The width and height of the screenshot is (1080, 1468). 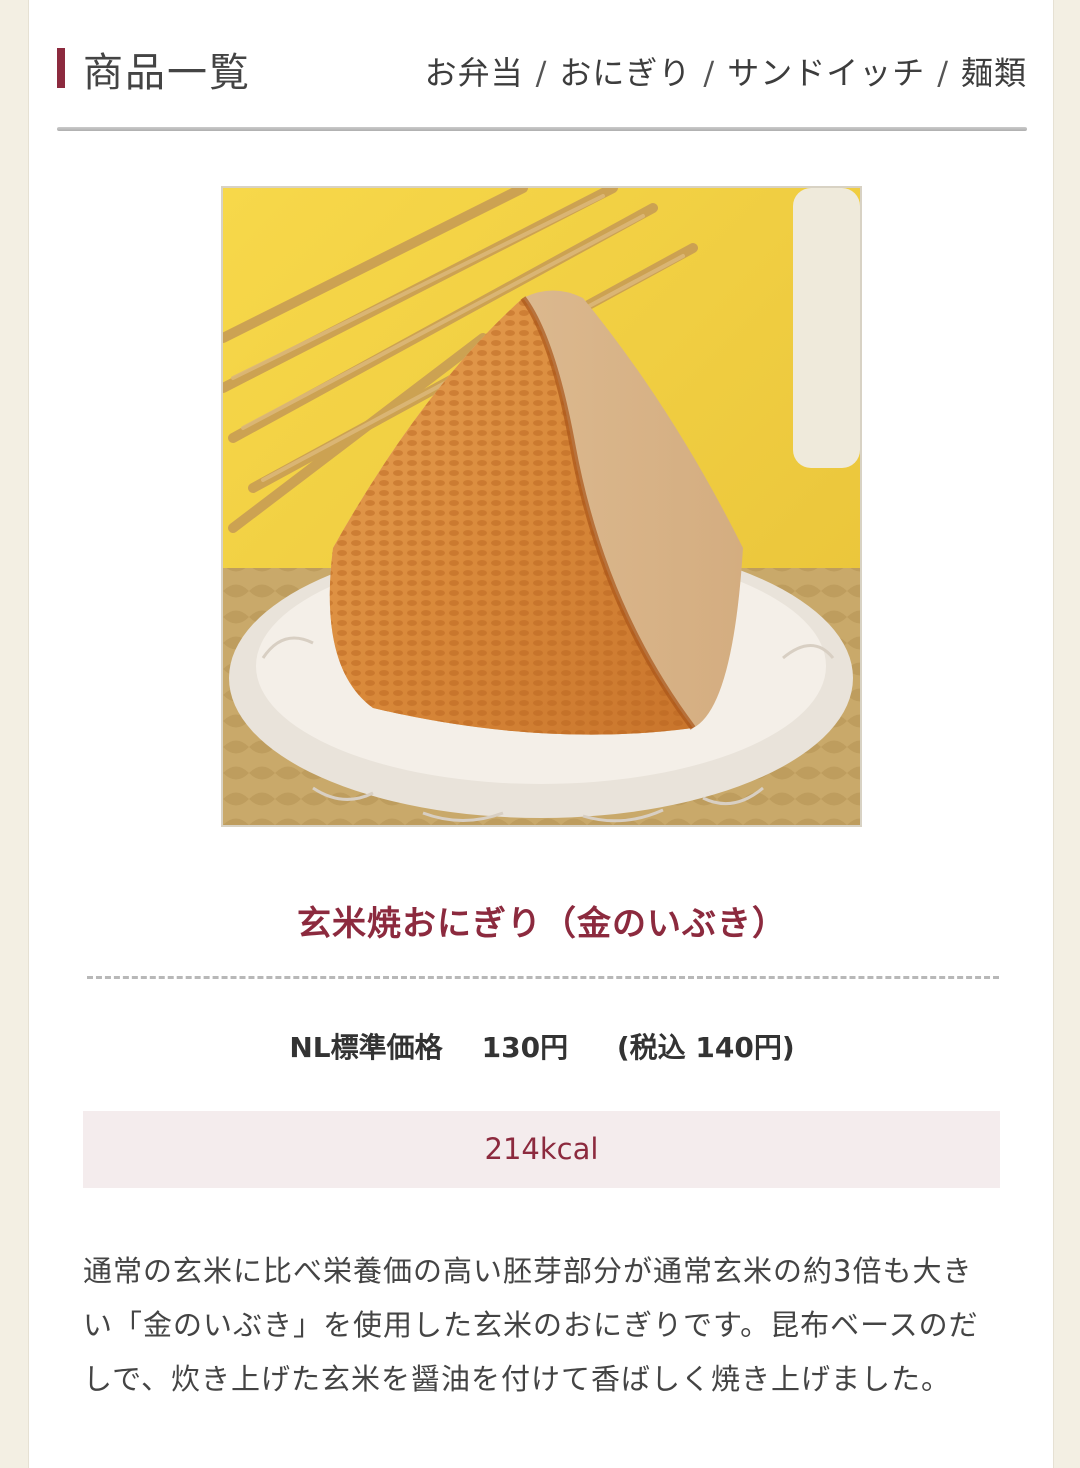 What do you see at coordinates (525, 1047) in the screenshot?
I see `price-value: 130円` at bounding box center [525, 1047].